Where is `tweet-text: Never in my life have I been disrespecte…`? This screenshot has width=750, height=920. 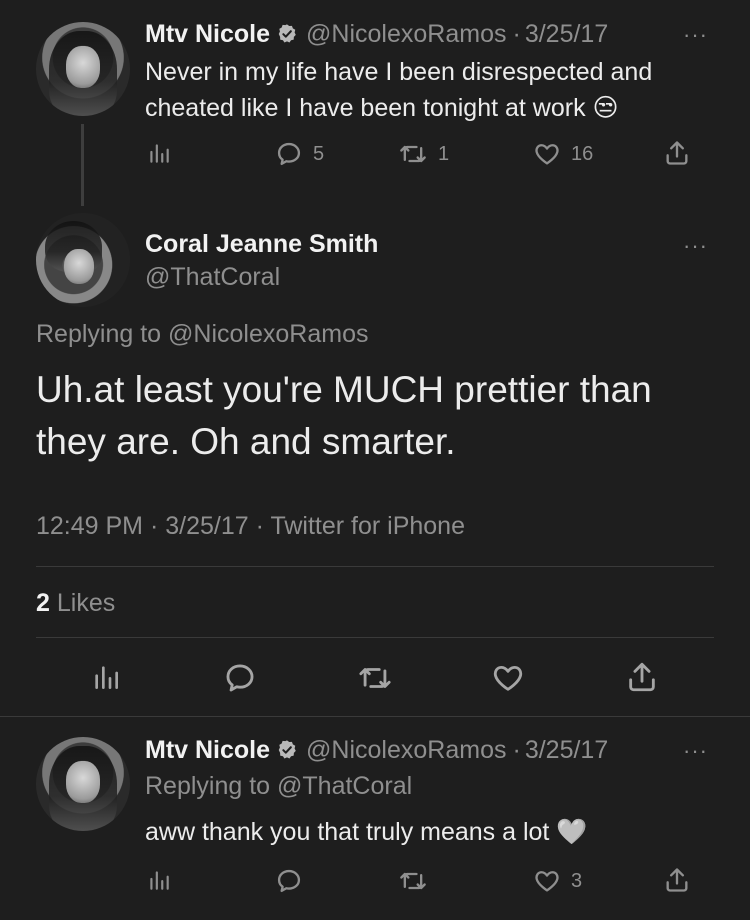 tweet-text: Never in my life have I been disrespecte… is located at coordinates (432, 90).